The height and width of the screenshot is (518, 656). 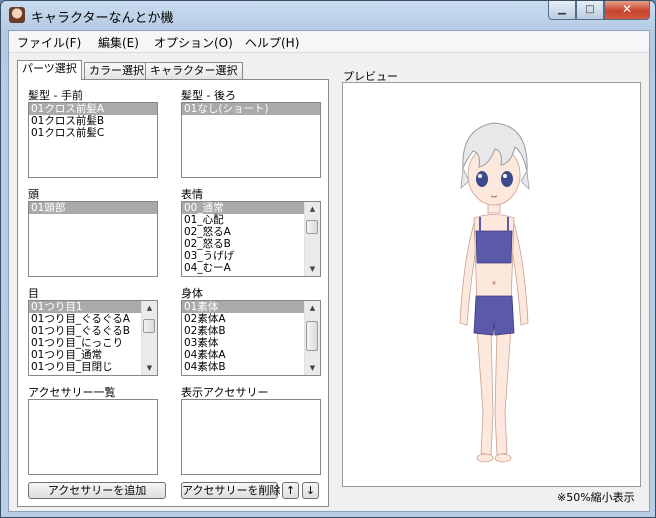 I want to click on list-item: 04素体A, so click(x=251, y=355).